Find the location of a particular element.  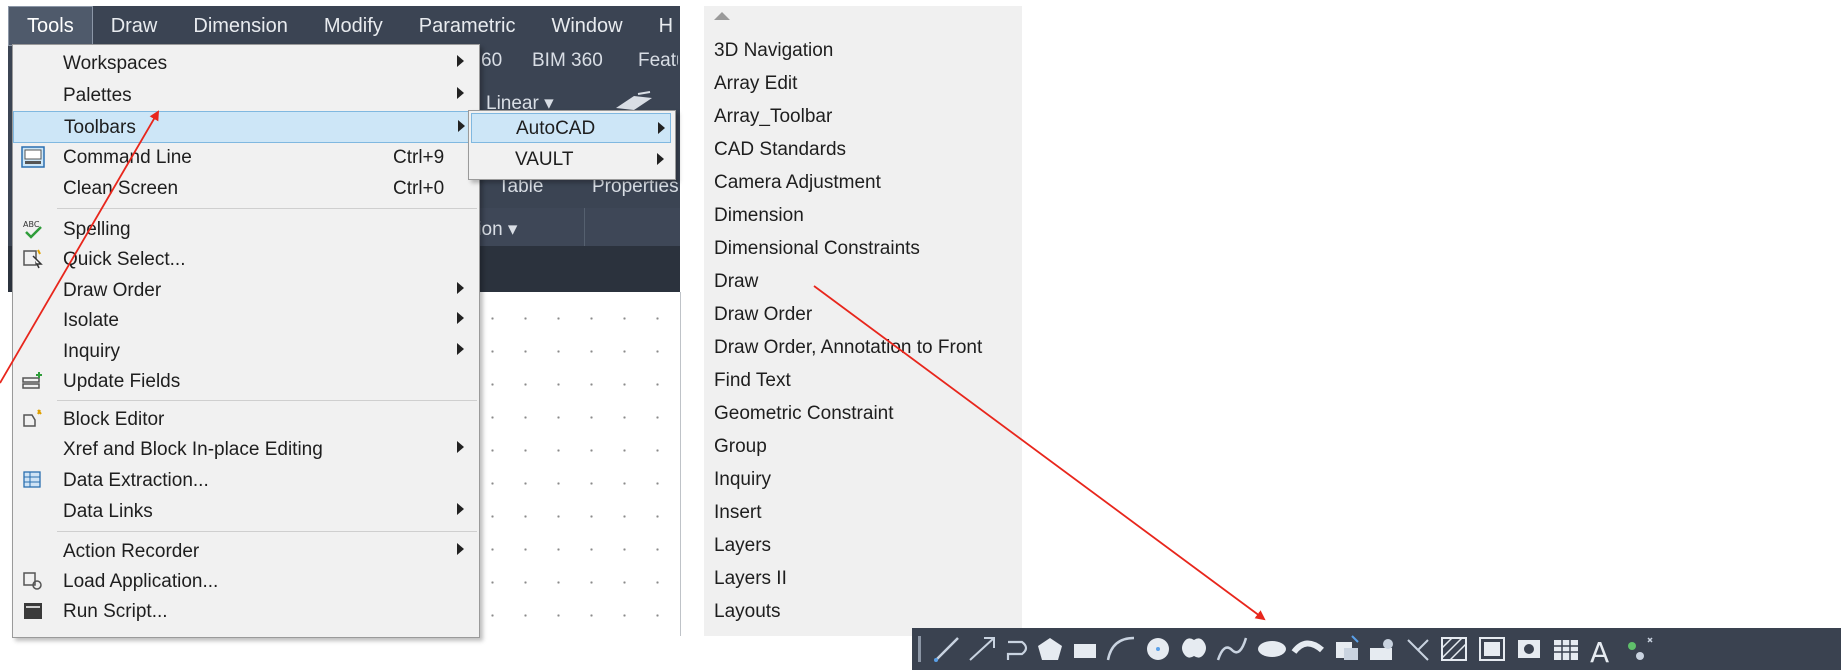

menu-item-spelling: ABC Spelling is located at coordinates (246, 230).